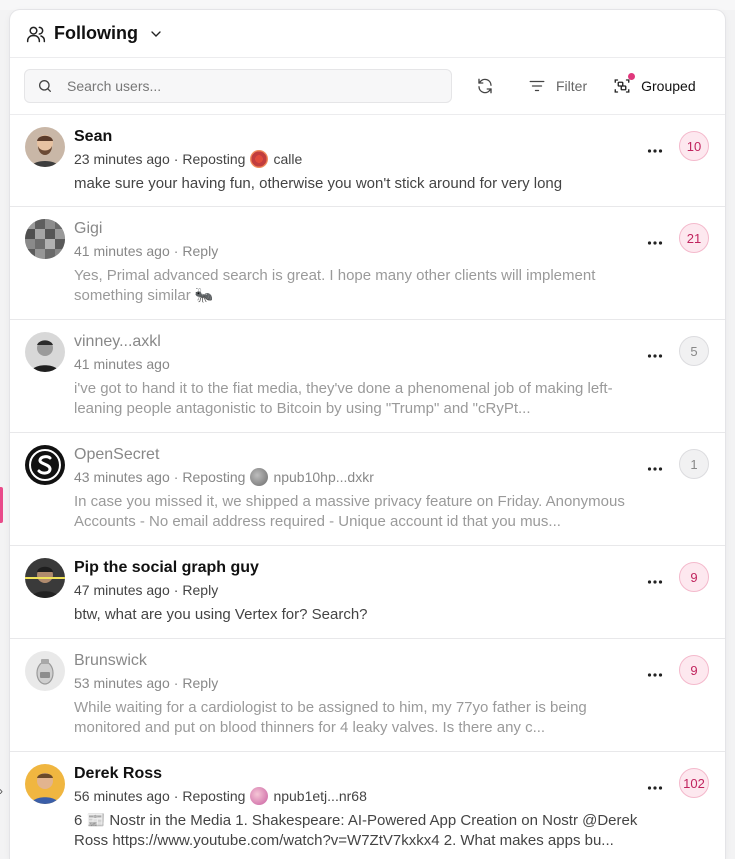 The height and width of the screenshot is (859, 735). I want to click on post-meta: 47 minutes ago · Reply, so click(146, 590).